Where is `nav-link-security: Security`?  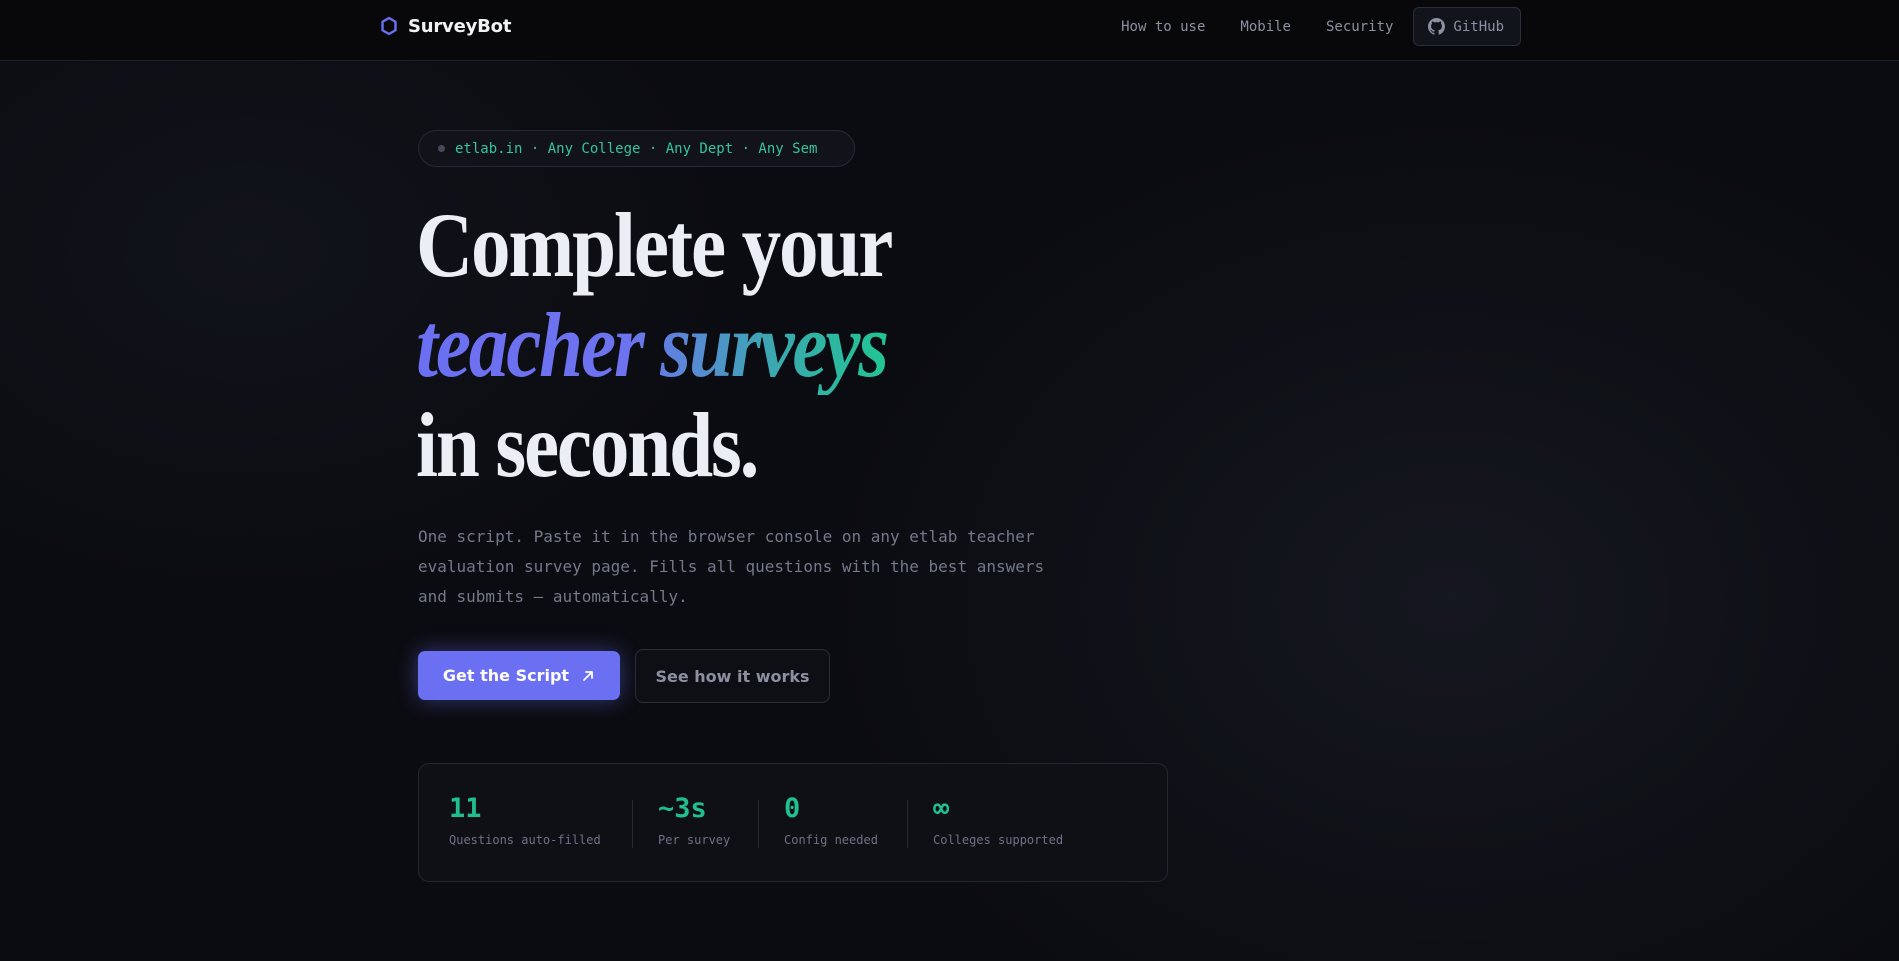 nav-link-security: Security is located at coordinates (1359, 27).